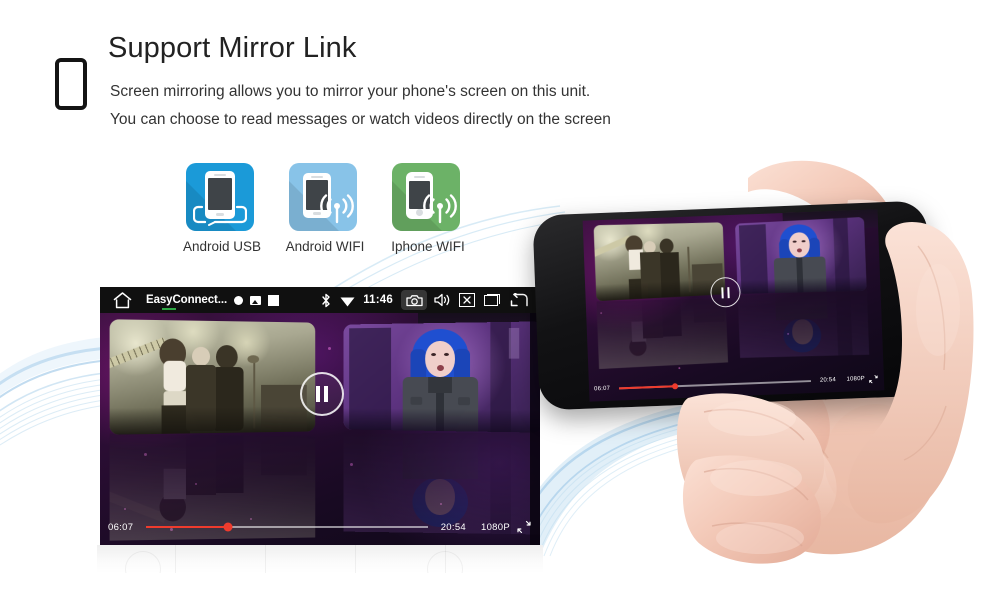 The height and width of the screenshot is (600, 1000). What do you see at coordinates (169, 309) in the screenshot?
I see `app-name-underline` at bounding box center [169, 309].